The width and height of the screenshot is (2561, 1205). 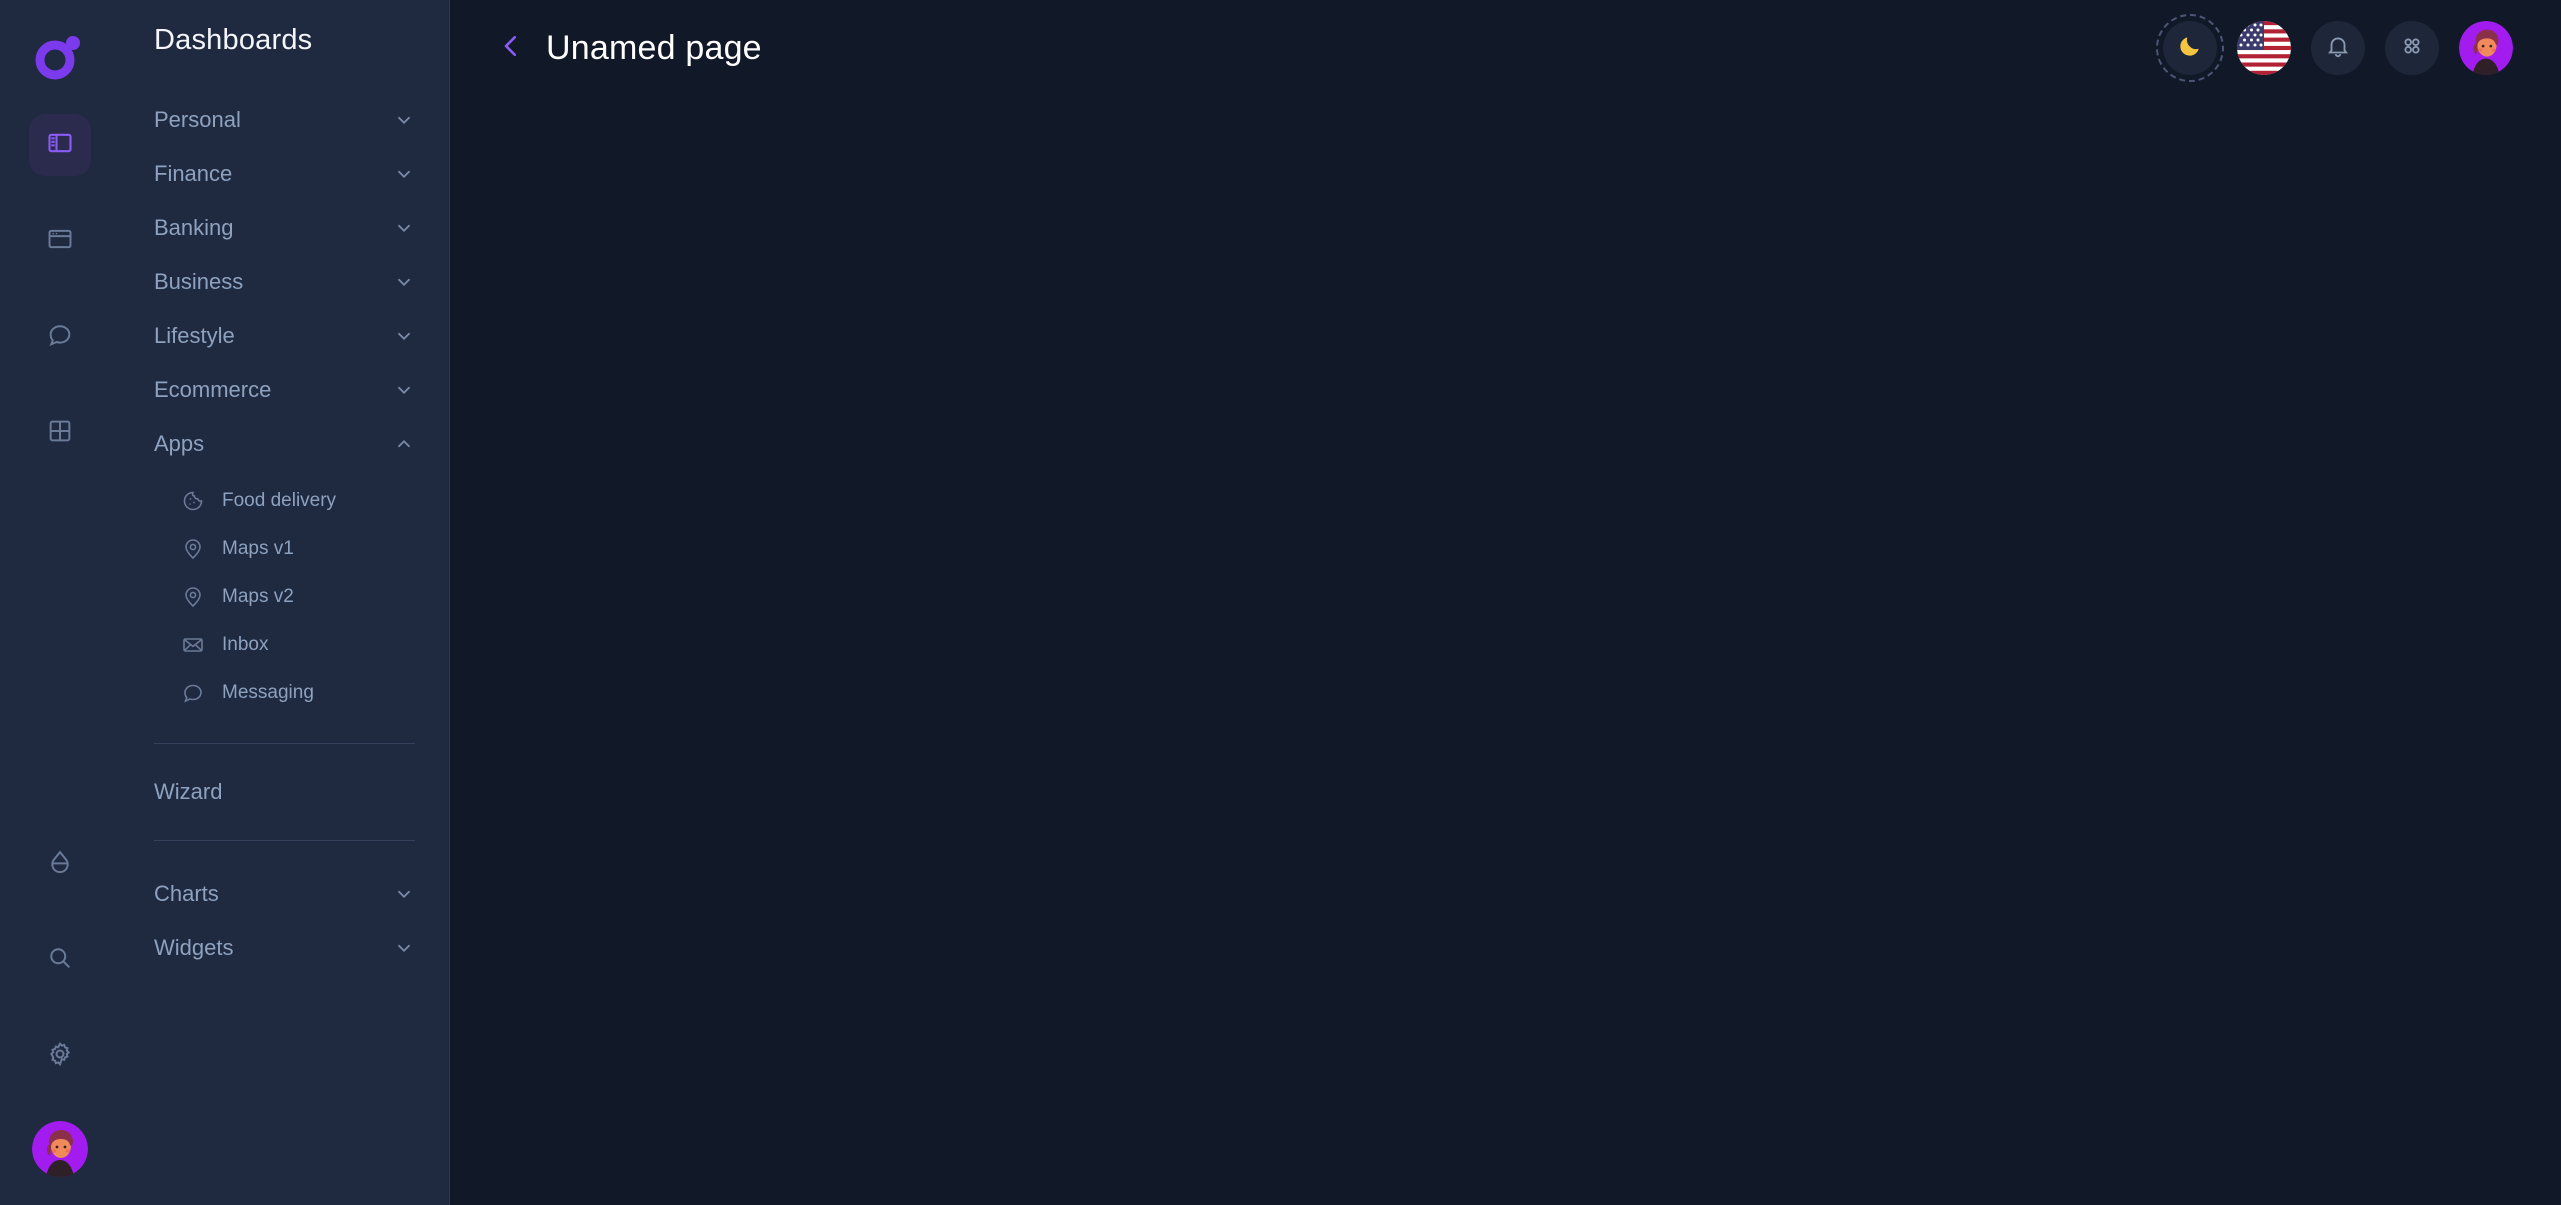 What do you see at coordinates (284, 120) in the screenshot?
I see `sidebar-group-personal: Personal` at bounding box center [284, 120].